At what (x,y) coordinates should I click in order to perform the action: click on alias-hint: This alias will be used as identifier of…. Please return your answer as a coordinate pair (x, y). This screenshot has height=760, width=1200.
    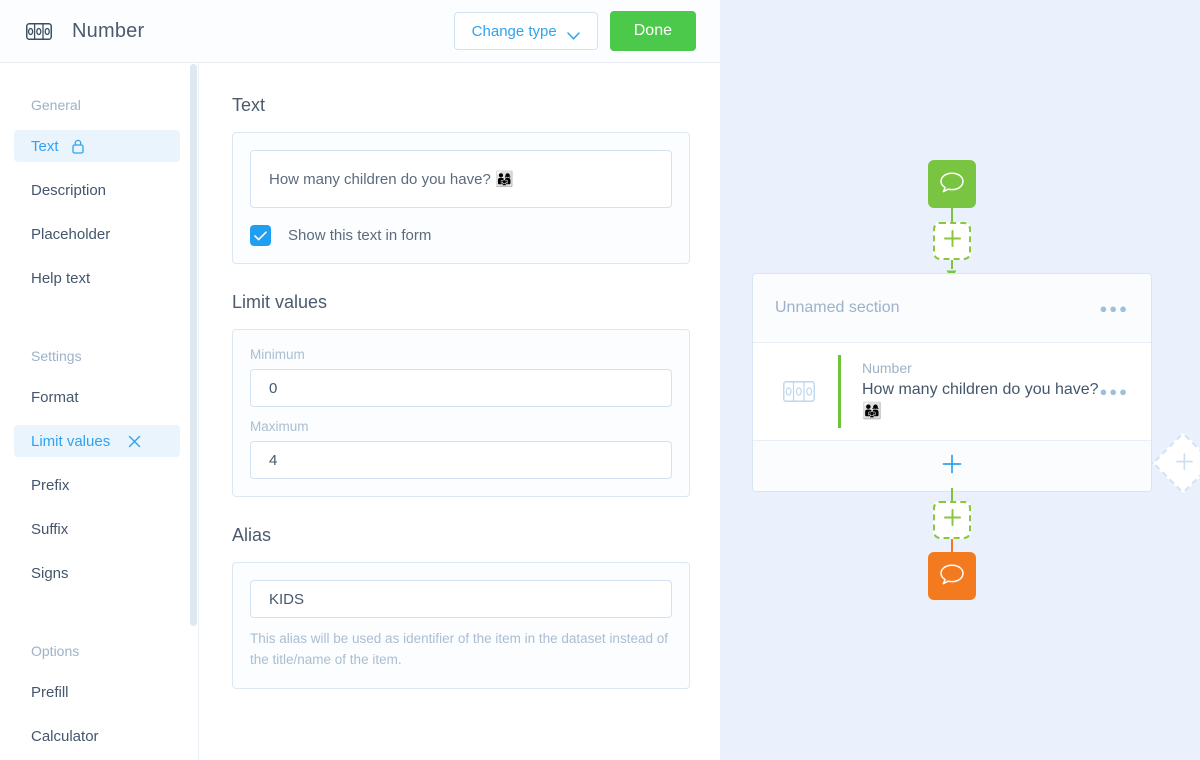
    Looking at the image, I should click on (459, 649).